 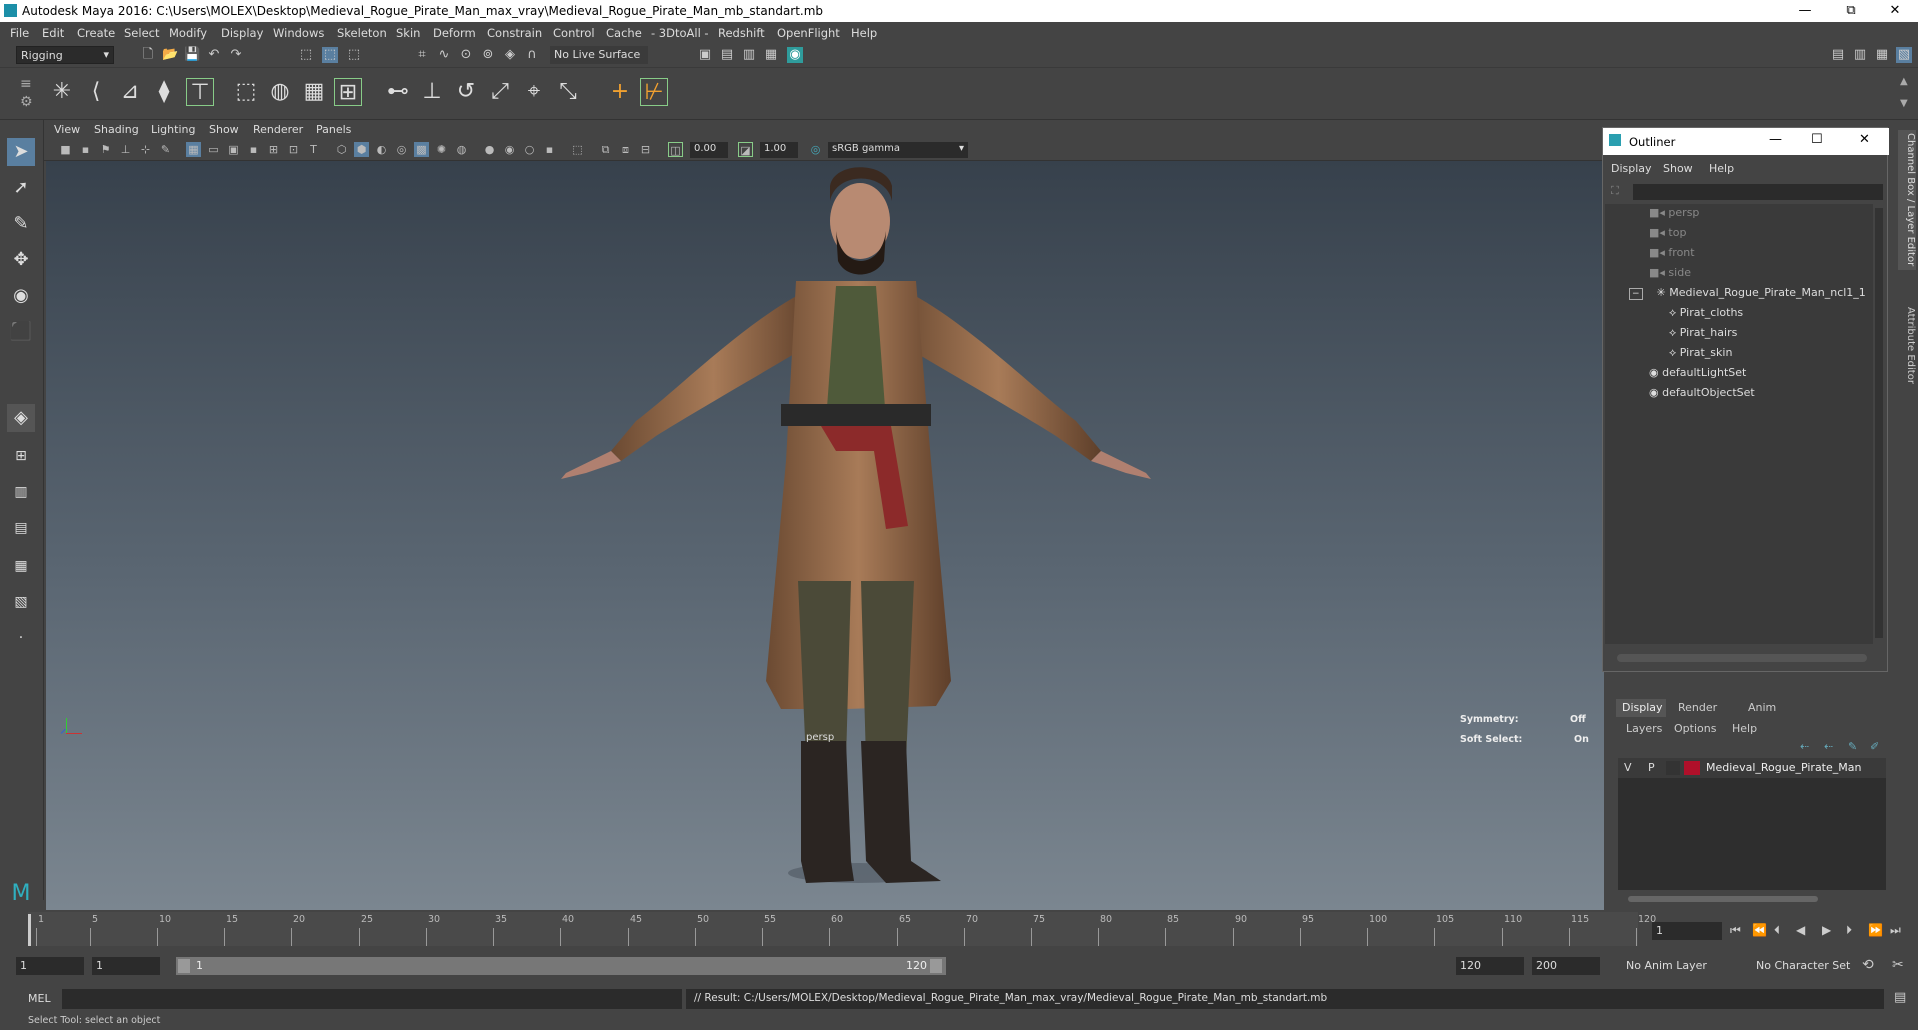 What do you see at coordinates (314, 92) in the screenshot?
I see `lattice-icon: ▦` at bounding box center [314, 92].